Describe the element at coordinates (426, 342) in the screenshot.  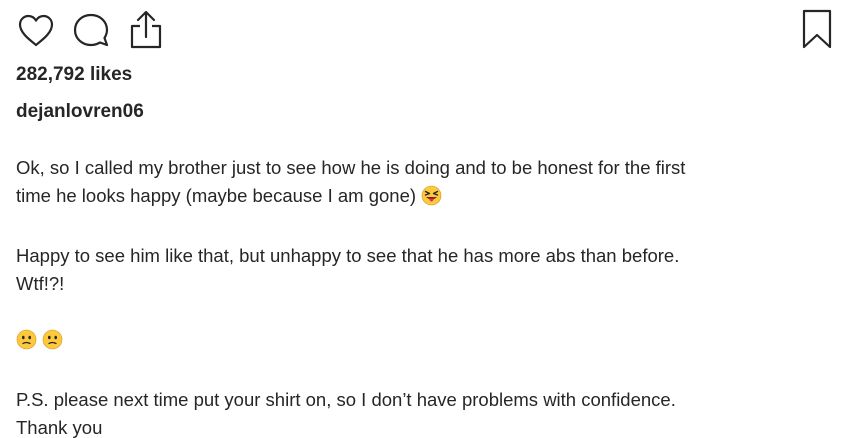
I see `caption-emoji-line` at that location.